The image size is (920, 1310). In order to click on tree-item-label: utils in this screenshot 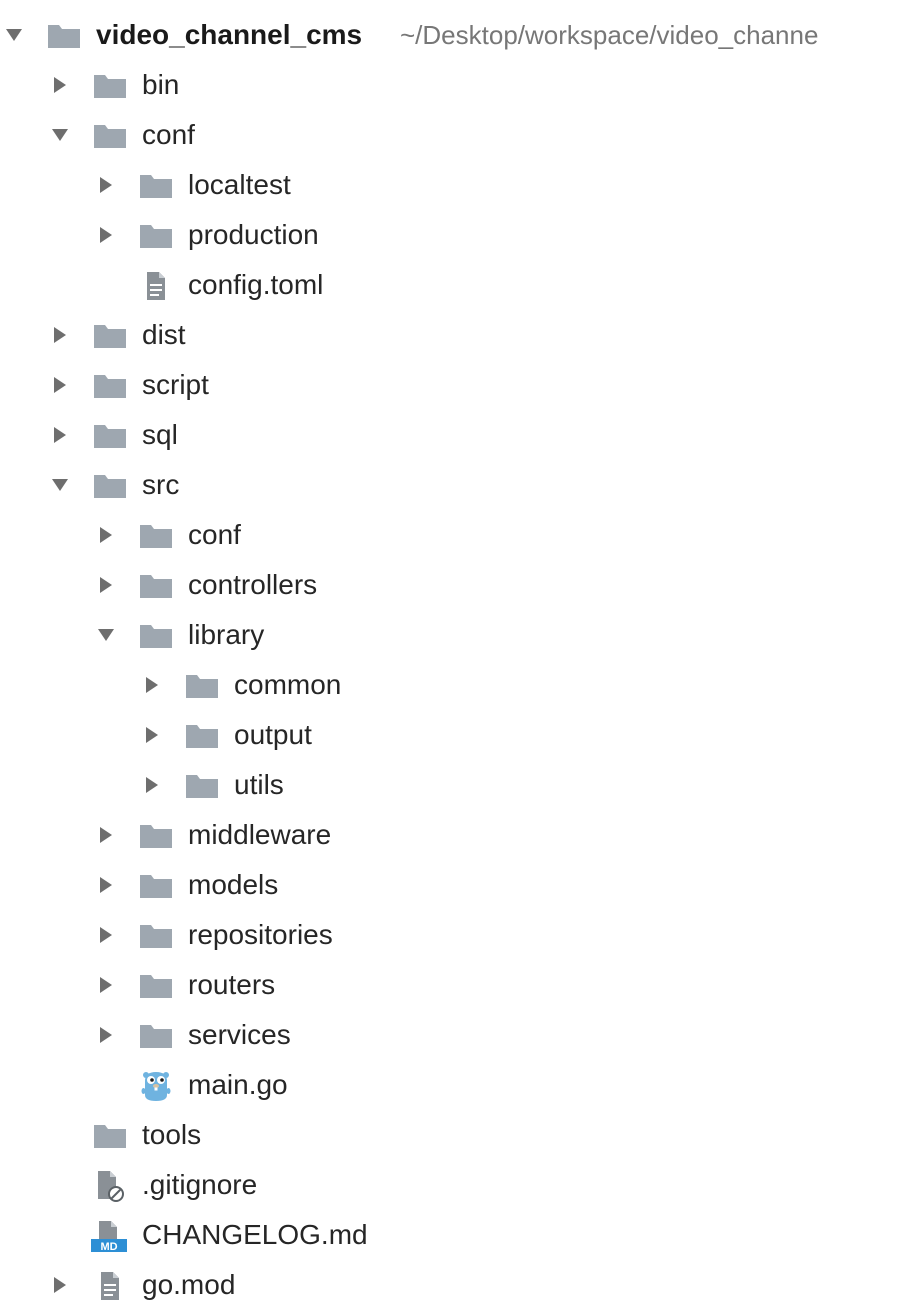, I will do `click(259, 784)`.